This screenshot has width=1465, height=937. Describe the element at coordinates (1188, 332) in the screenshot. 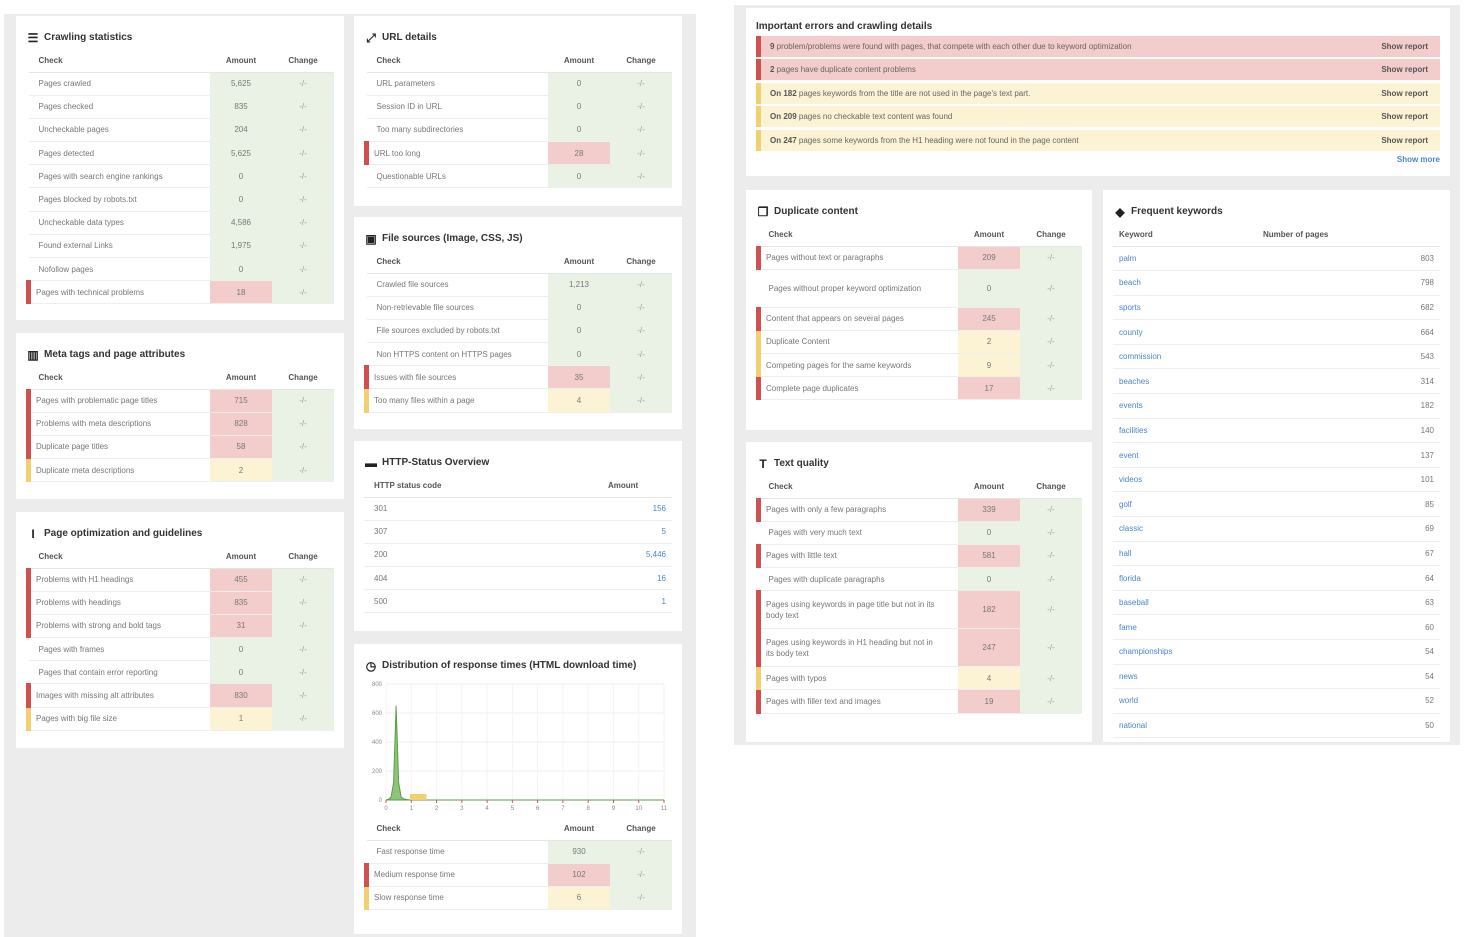

I see `keyword-link: county` at that location.